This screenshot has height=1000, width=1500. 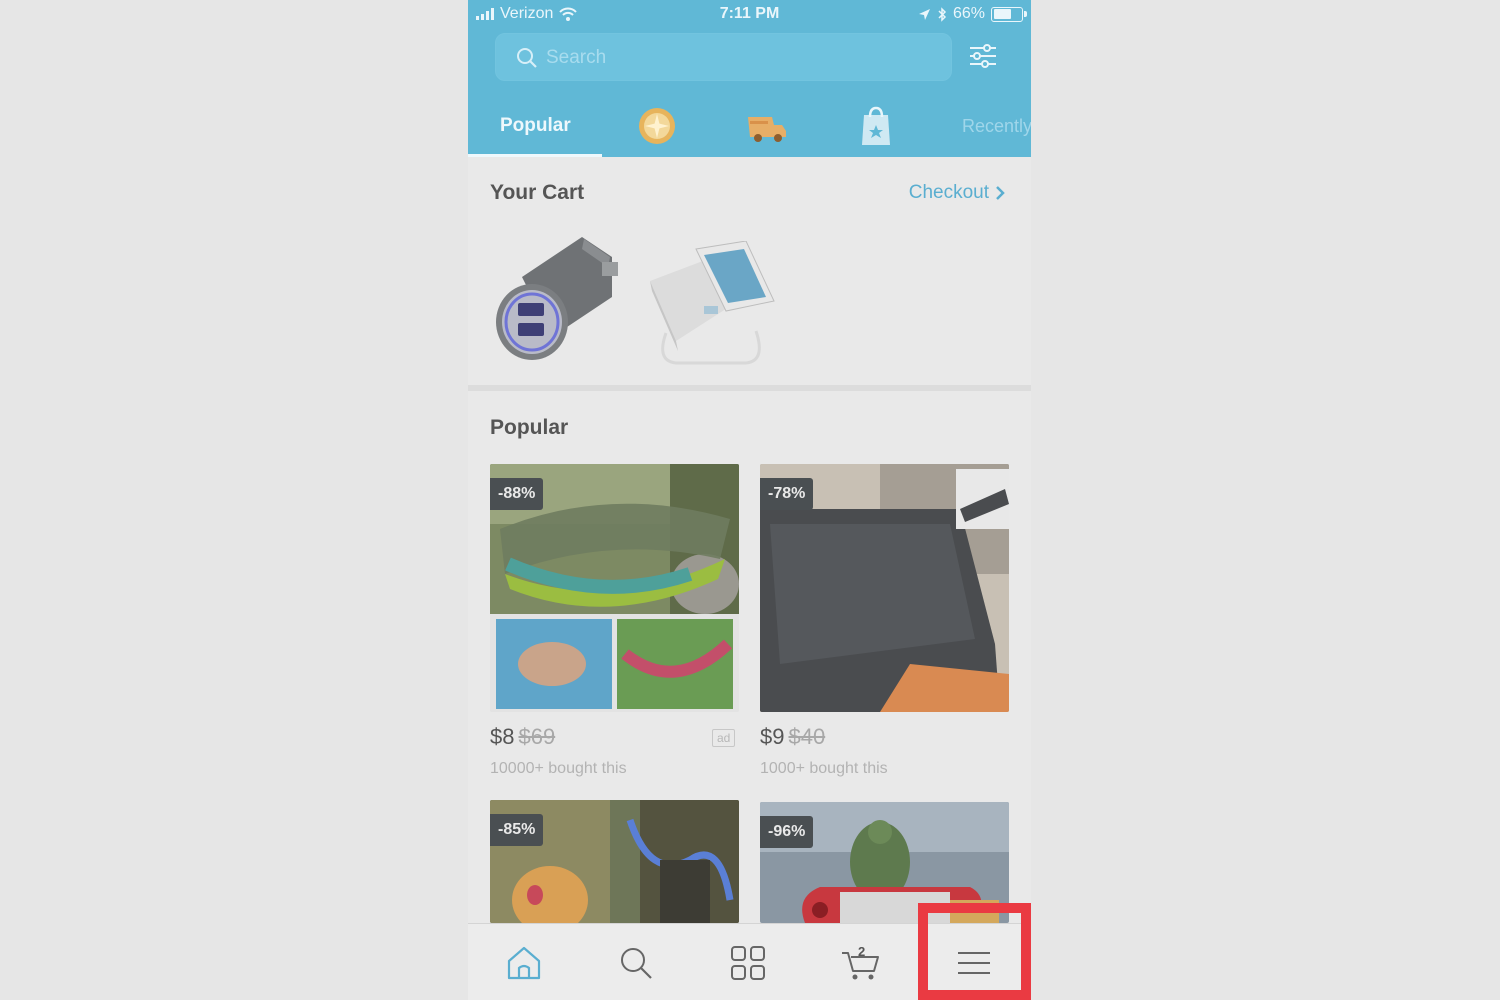 I want to click on checkout-label: Checkout, so click(x=948, y=192).